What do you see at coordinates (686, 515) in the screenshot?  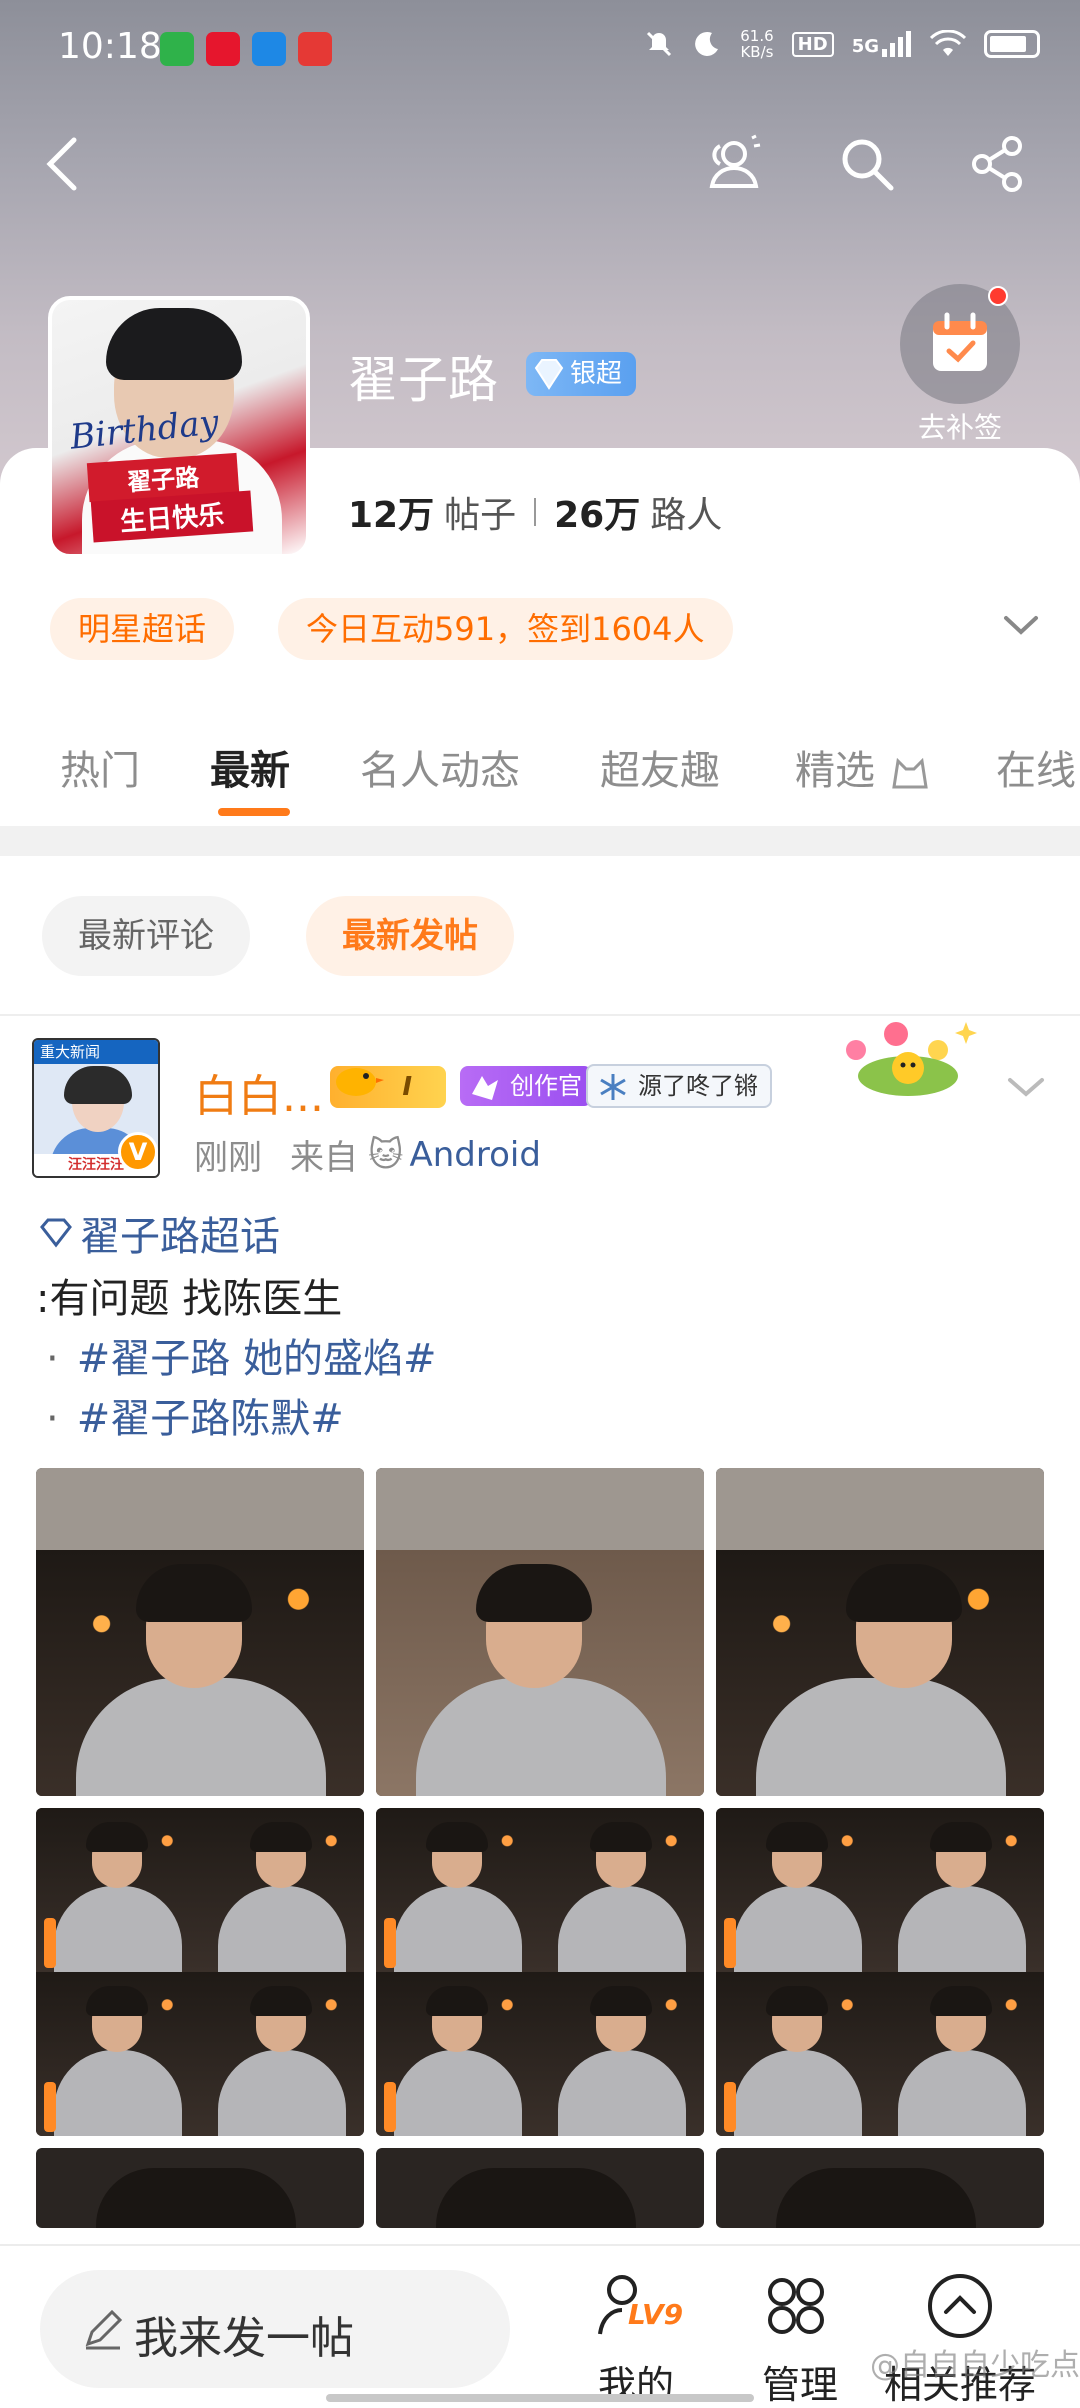 I see `visitors-label: 路人` at bounding box center [686, 515].